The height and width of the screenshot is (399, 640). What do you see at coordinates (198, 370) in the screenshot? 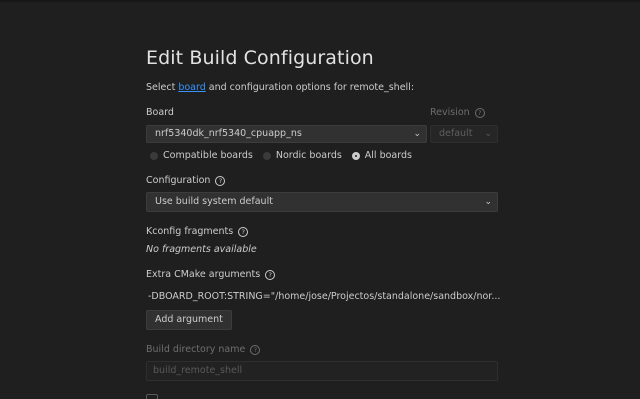
I see `build-dir-placeholder: build_remote_shell` at bounding box center [198, 370].